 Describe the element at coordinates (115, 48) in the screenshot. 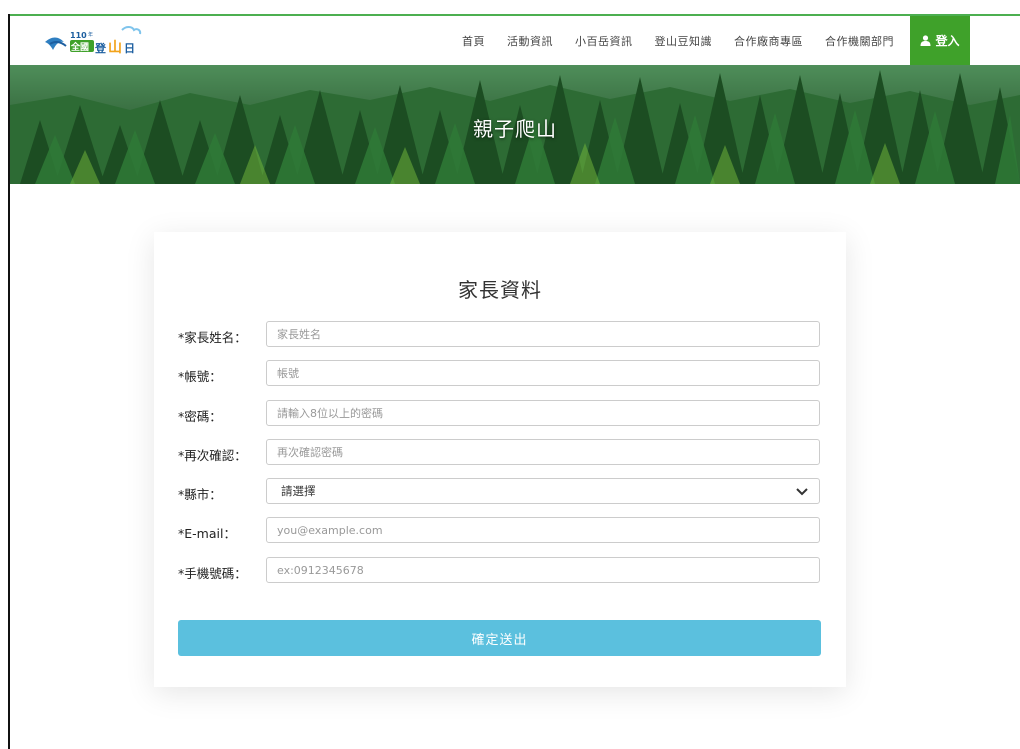

I see `svg-text: 山` at that location.